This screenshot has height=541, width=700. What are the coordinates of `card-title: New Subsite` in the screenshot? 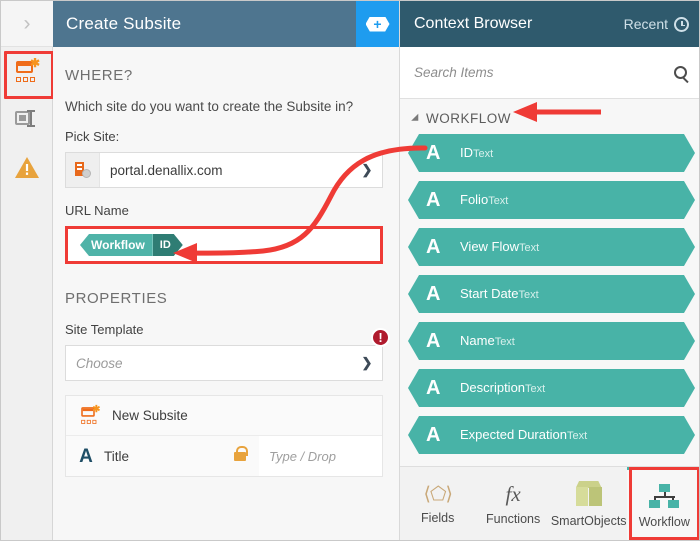 It's located at (150, 415).